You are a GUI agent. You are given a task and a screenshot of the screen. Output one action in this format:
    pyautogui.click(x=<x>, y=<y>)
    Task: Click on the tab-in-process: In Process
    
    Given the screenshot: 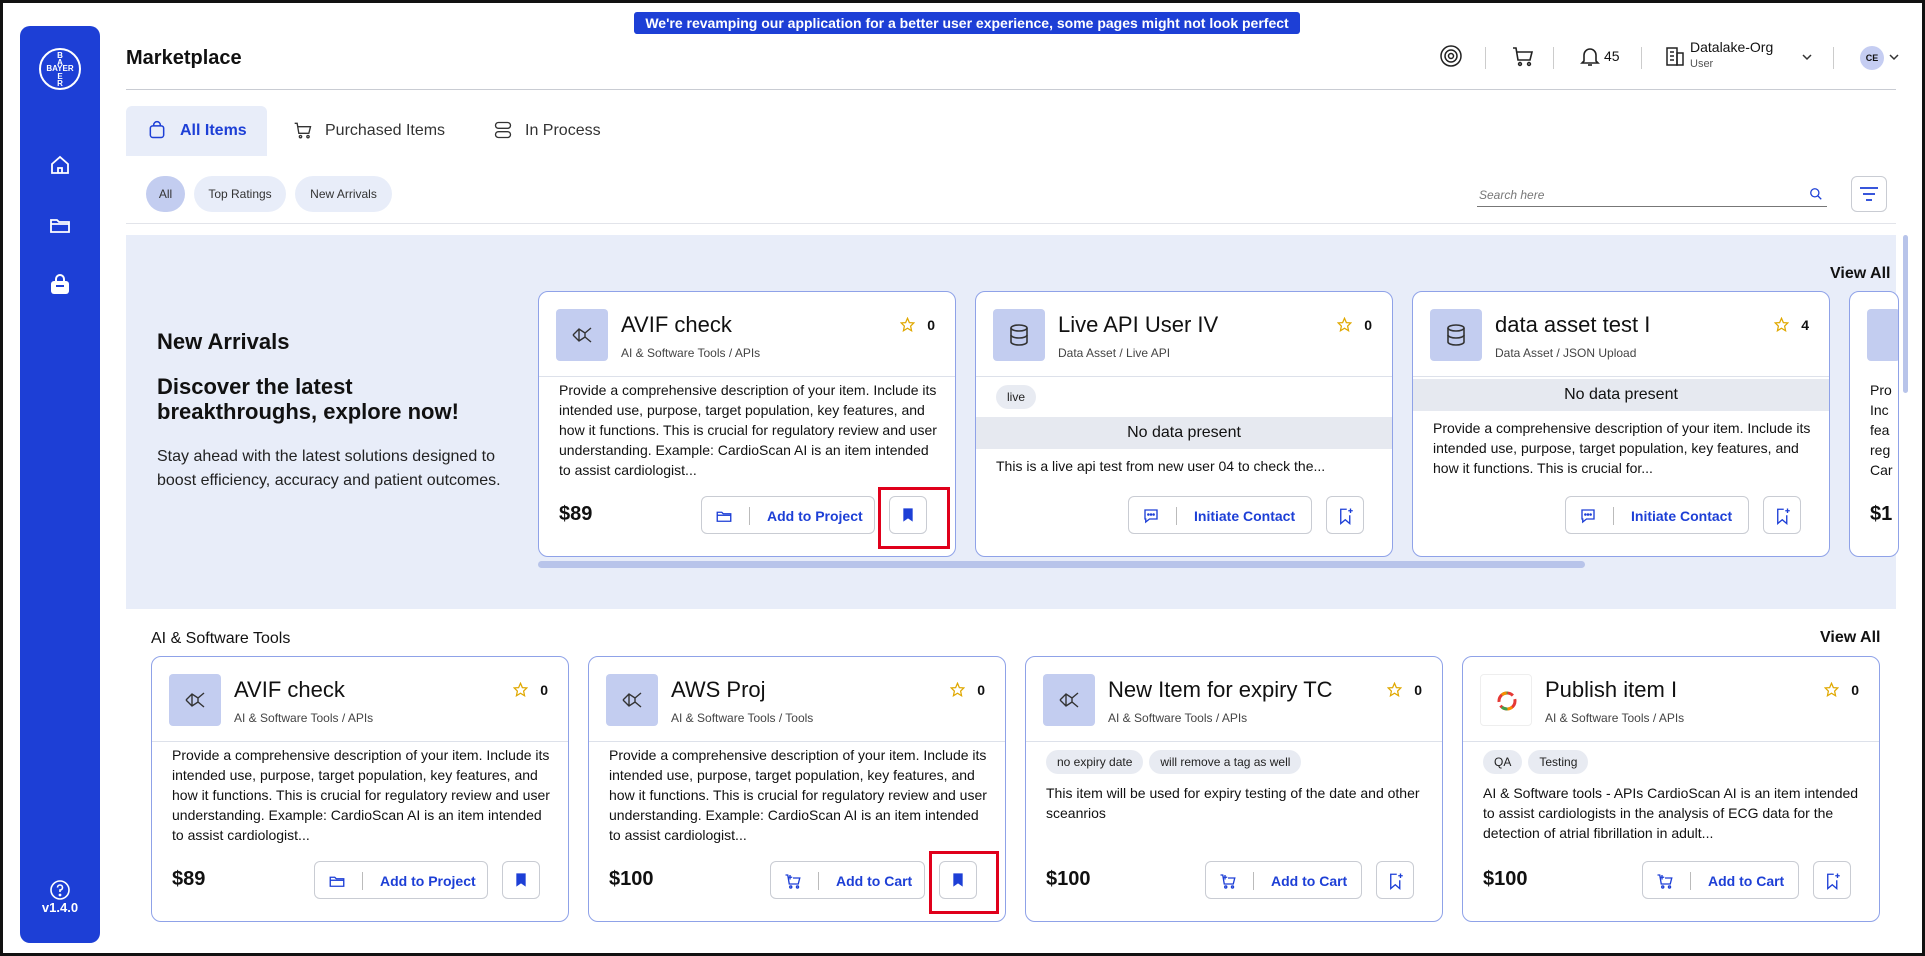 What is the action you would take?
    pyautogui.click(x=551, y=131)
    